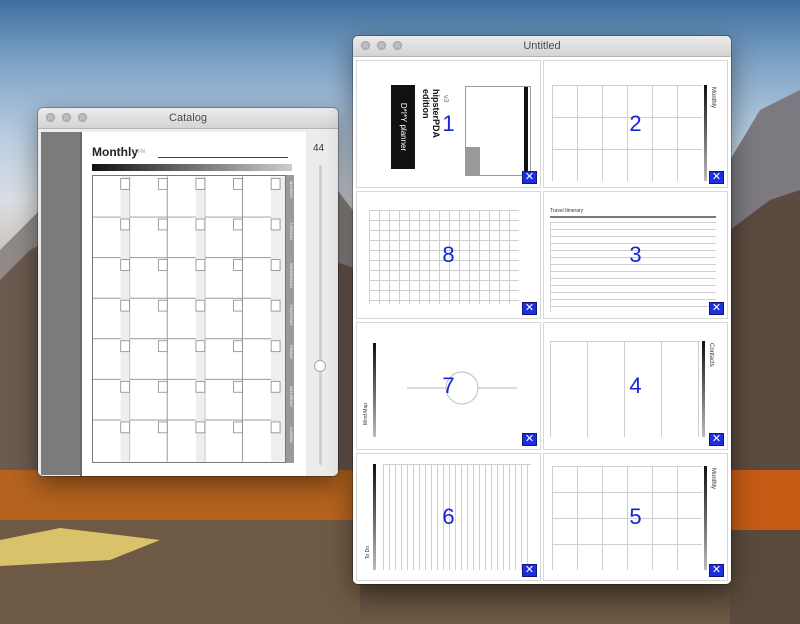  What do you see at coordinates (140, 152) in the screenshot?
I see `page-subtitle: LFM` at bounding box center [140, 152].